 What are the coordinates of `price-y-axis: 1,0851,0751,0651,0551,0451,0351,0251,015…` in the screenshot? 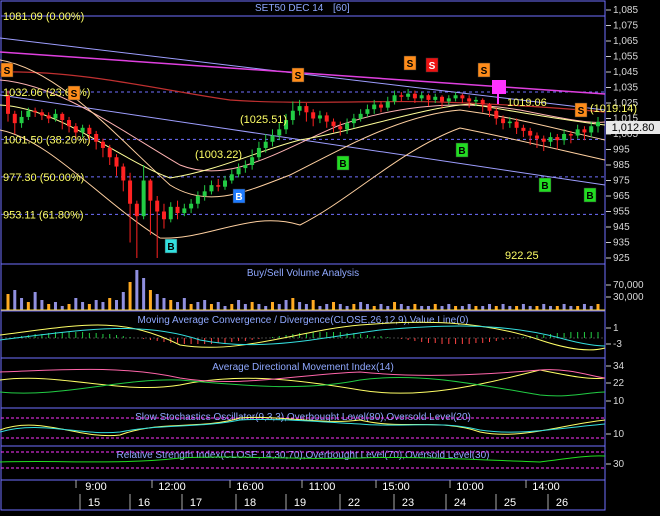 It's located at (622, 134).